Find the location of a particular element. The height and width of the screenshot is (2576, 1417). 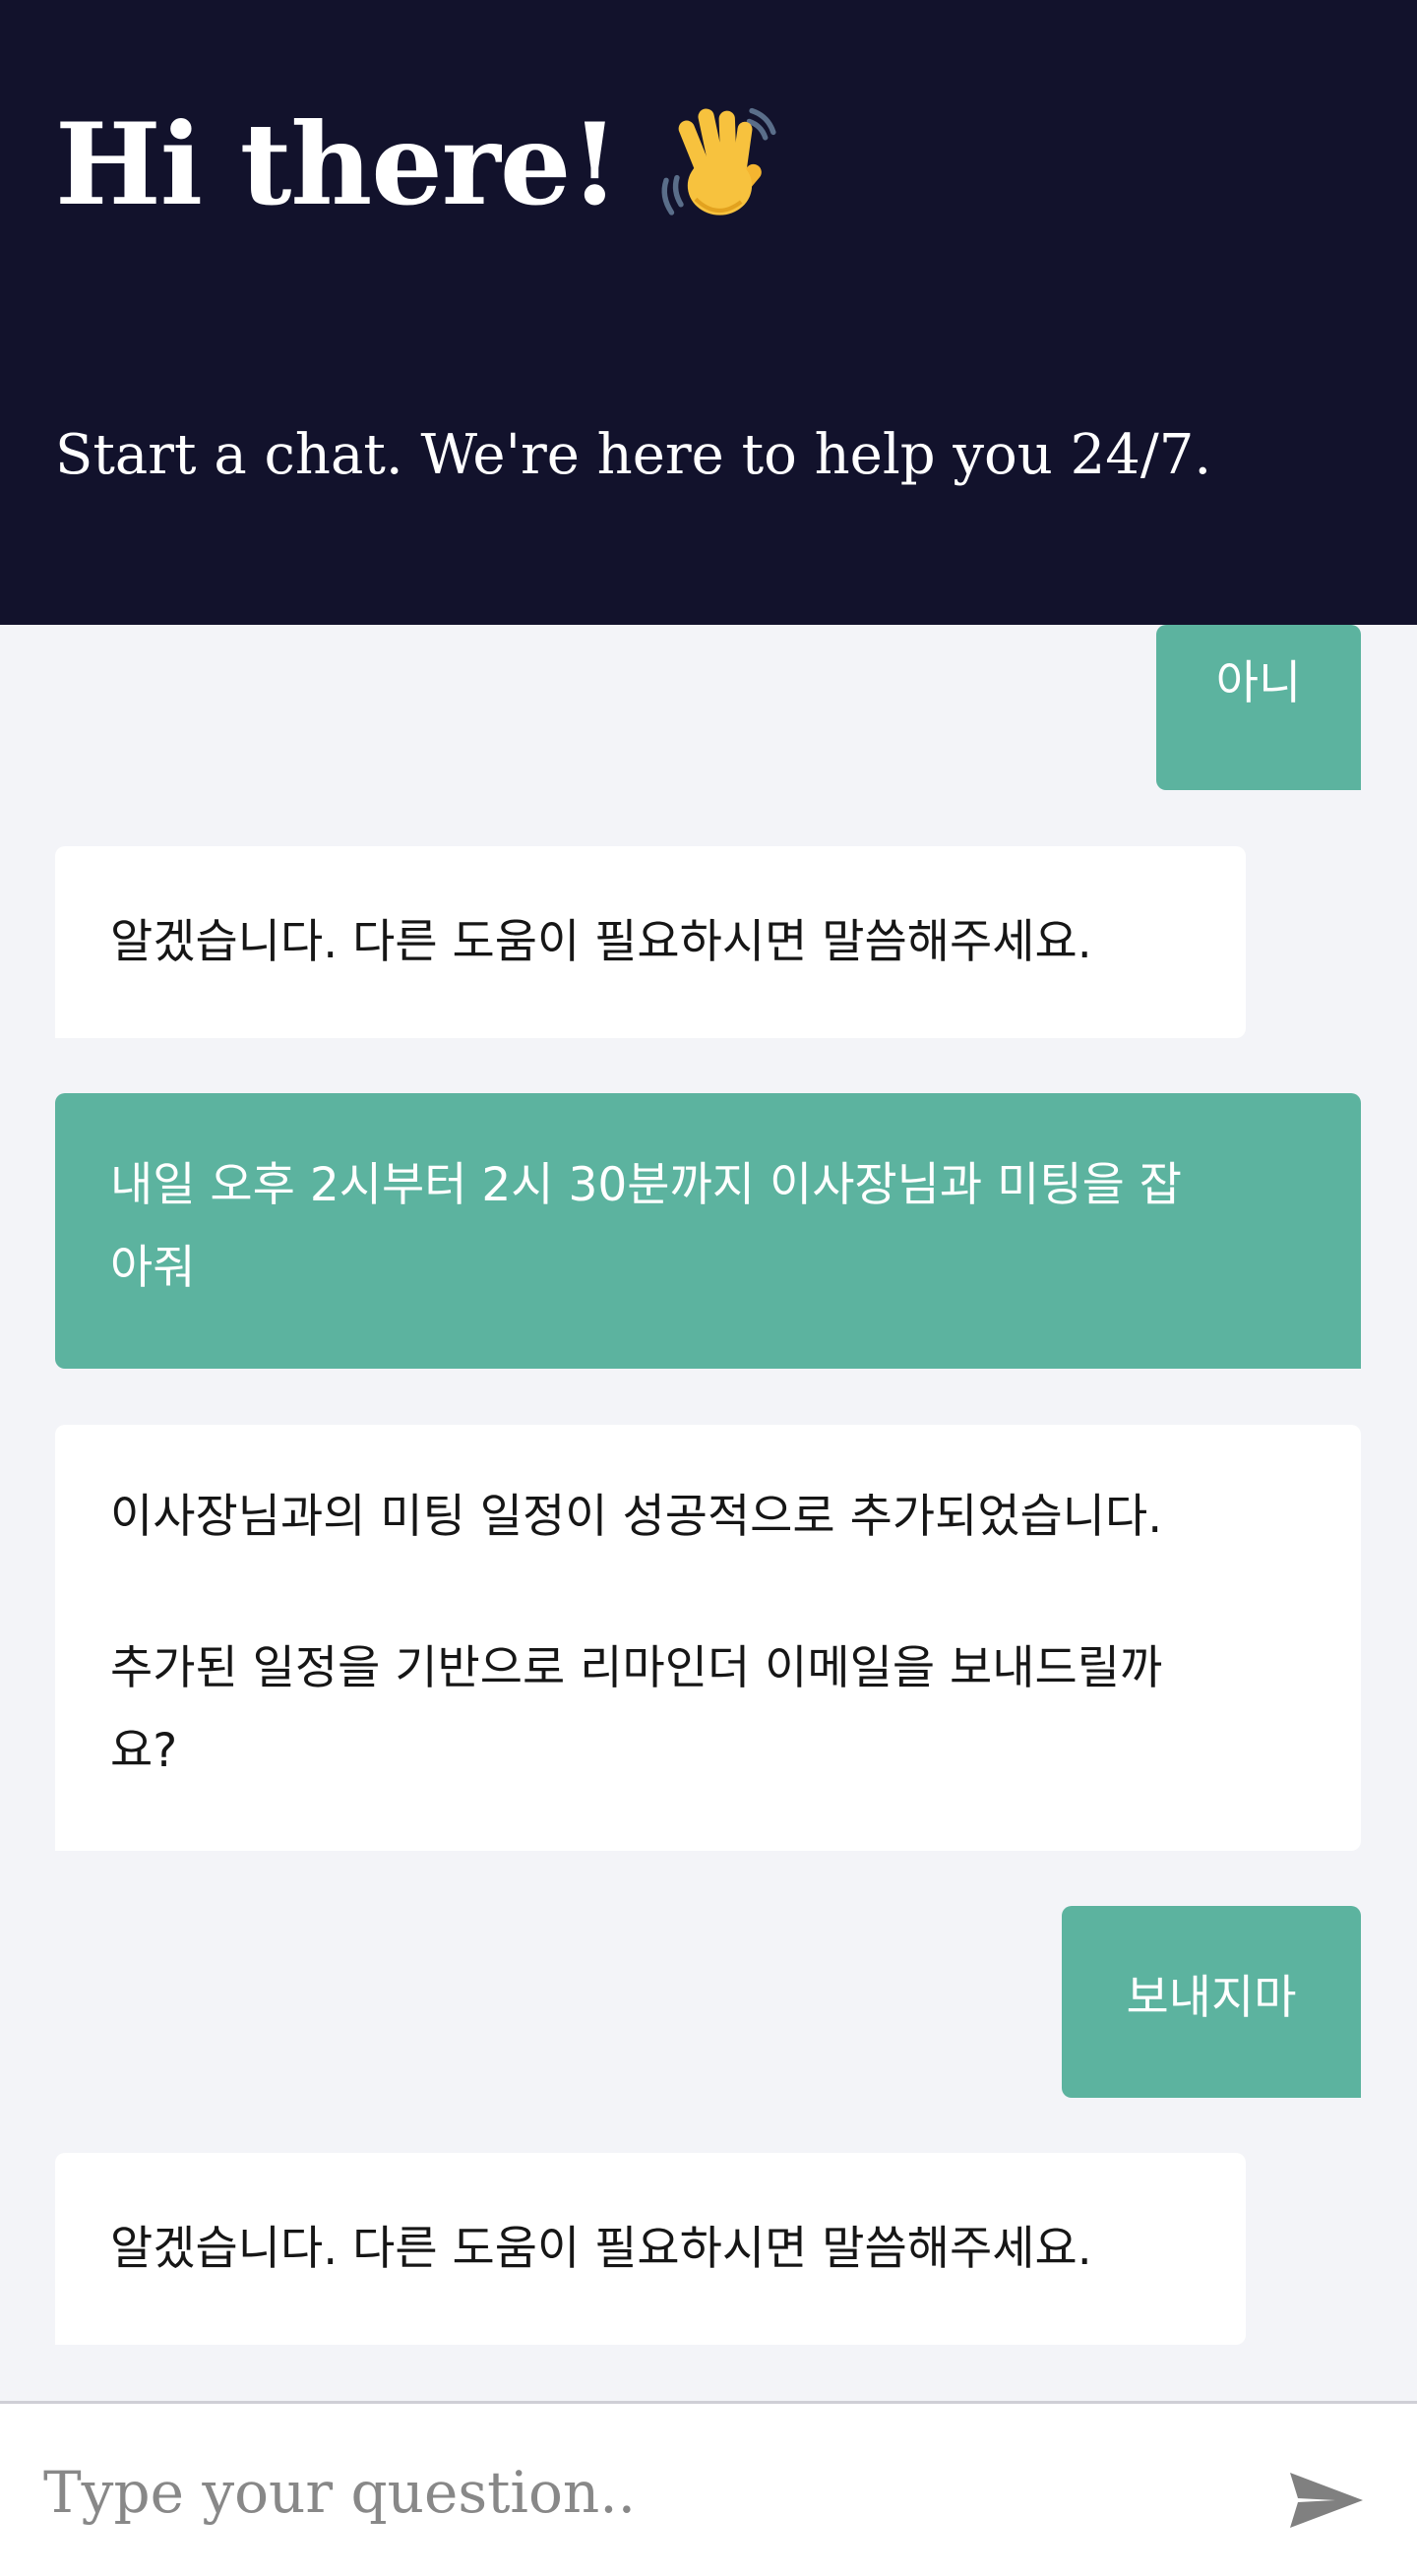

user-message: 아니 is located at coordinates (1258, 707).